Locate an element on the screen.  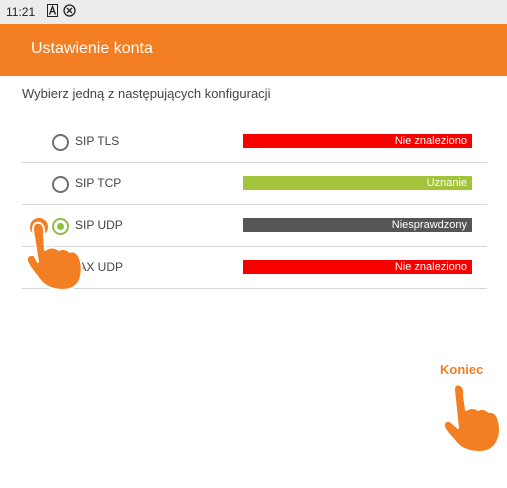
app-bar: Ustawienie konta is located at coordinates (253, 50).